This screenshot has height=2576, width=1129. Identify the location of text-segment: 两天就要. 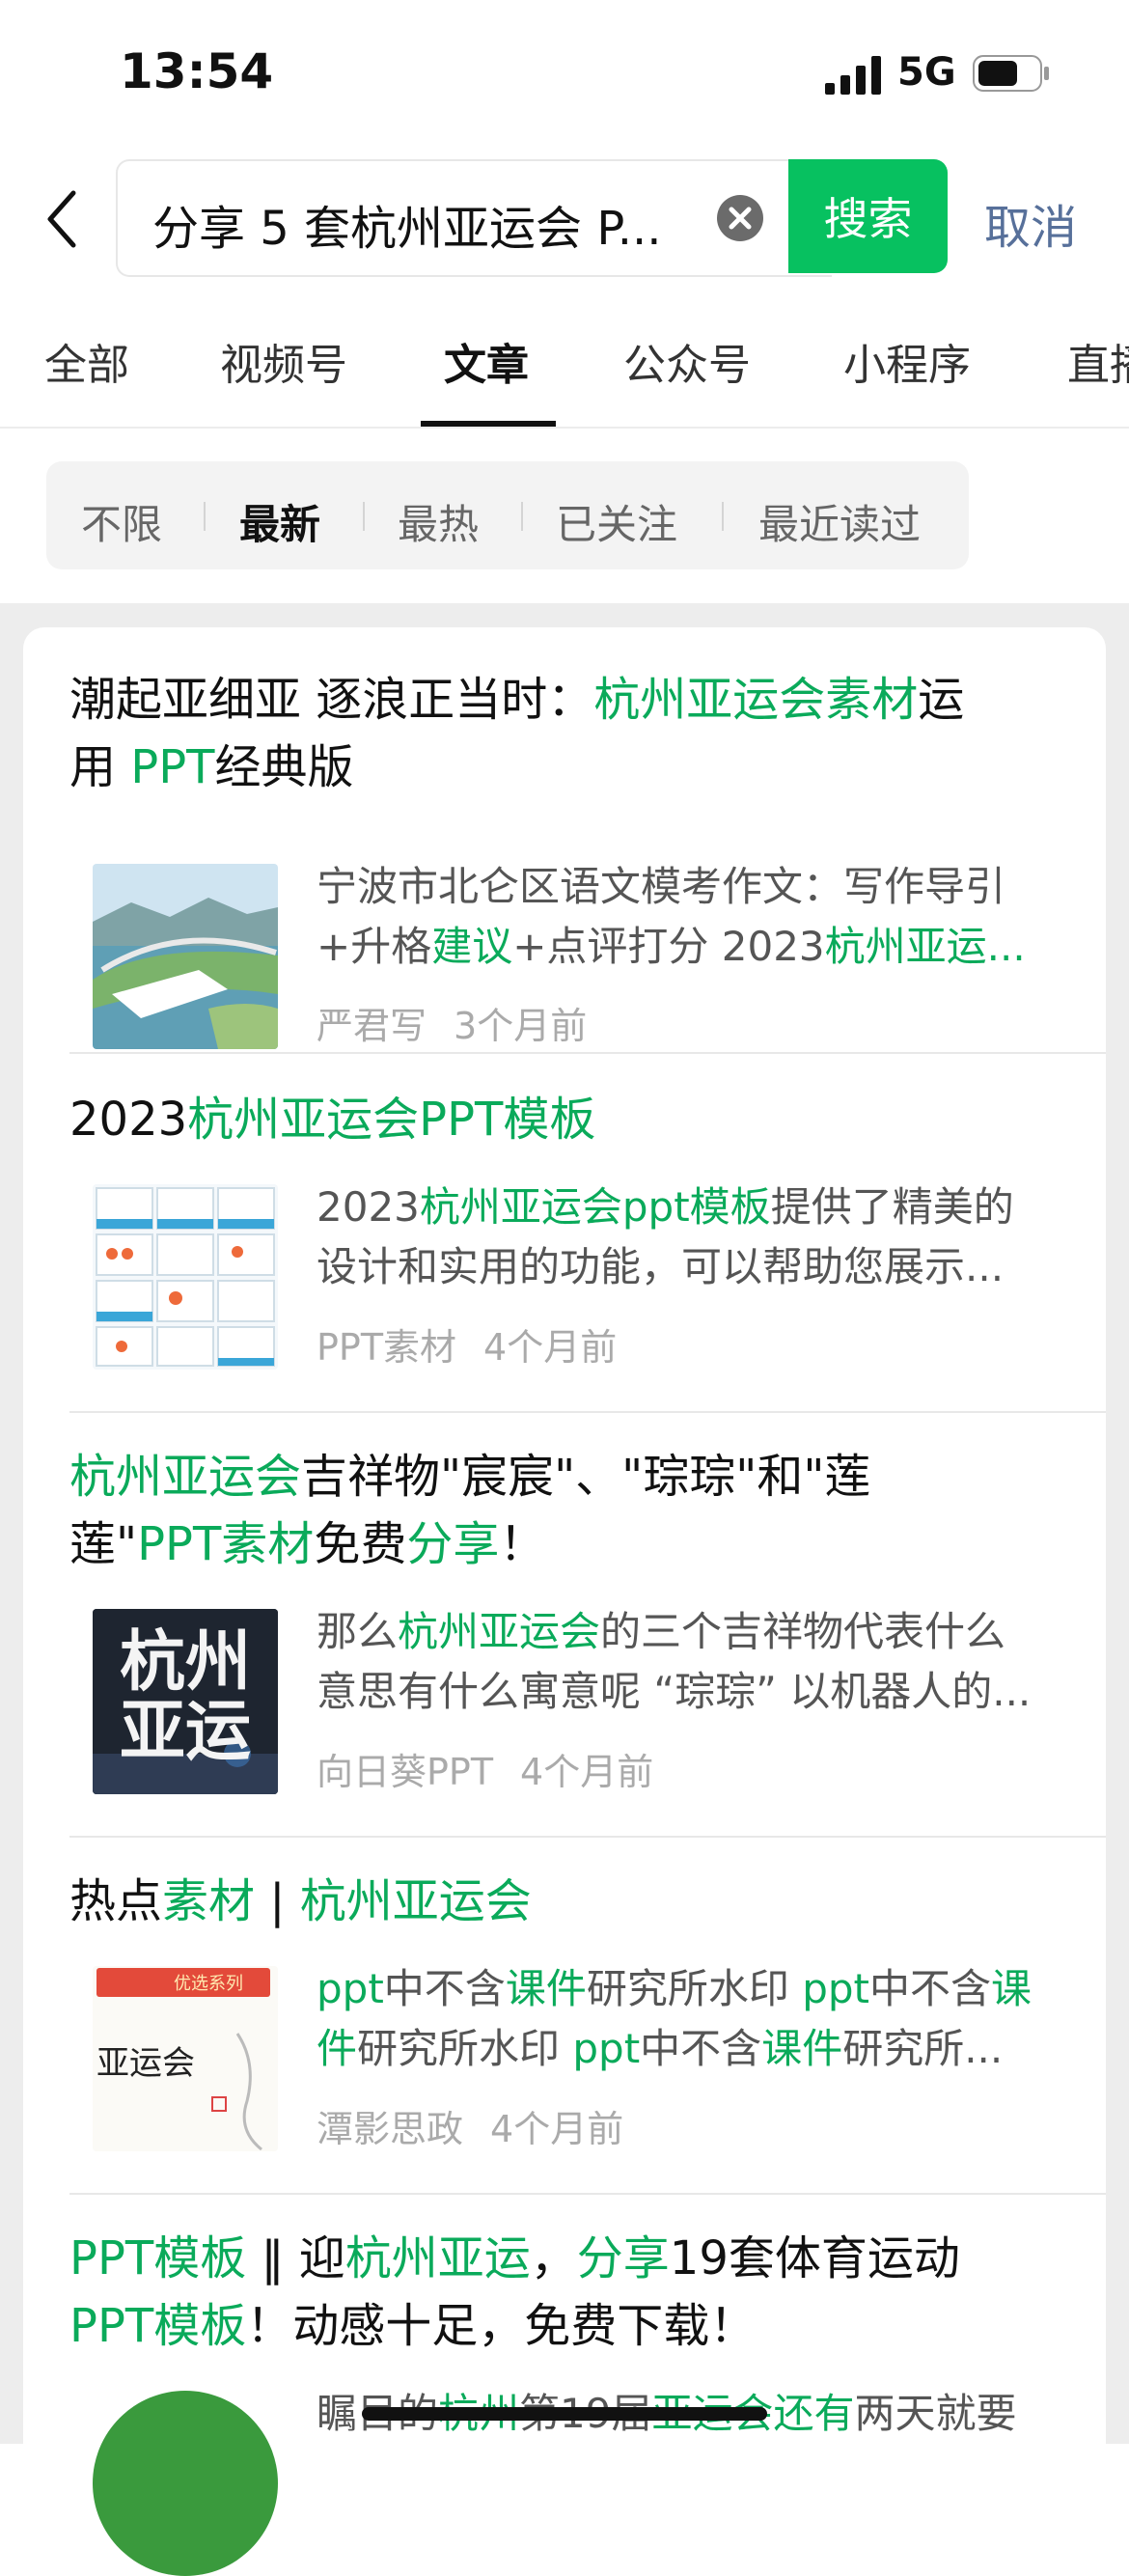
(935, 2413).